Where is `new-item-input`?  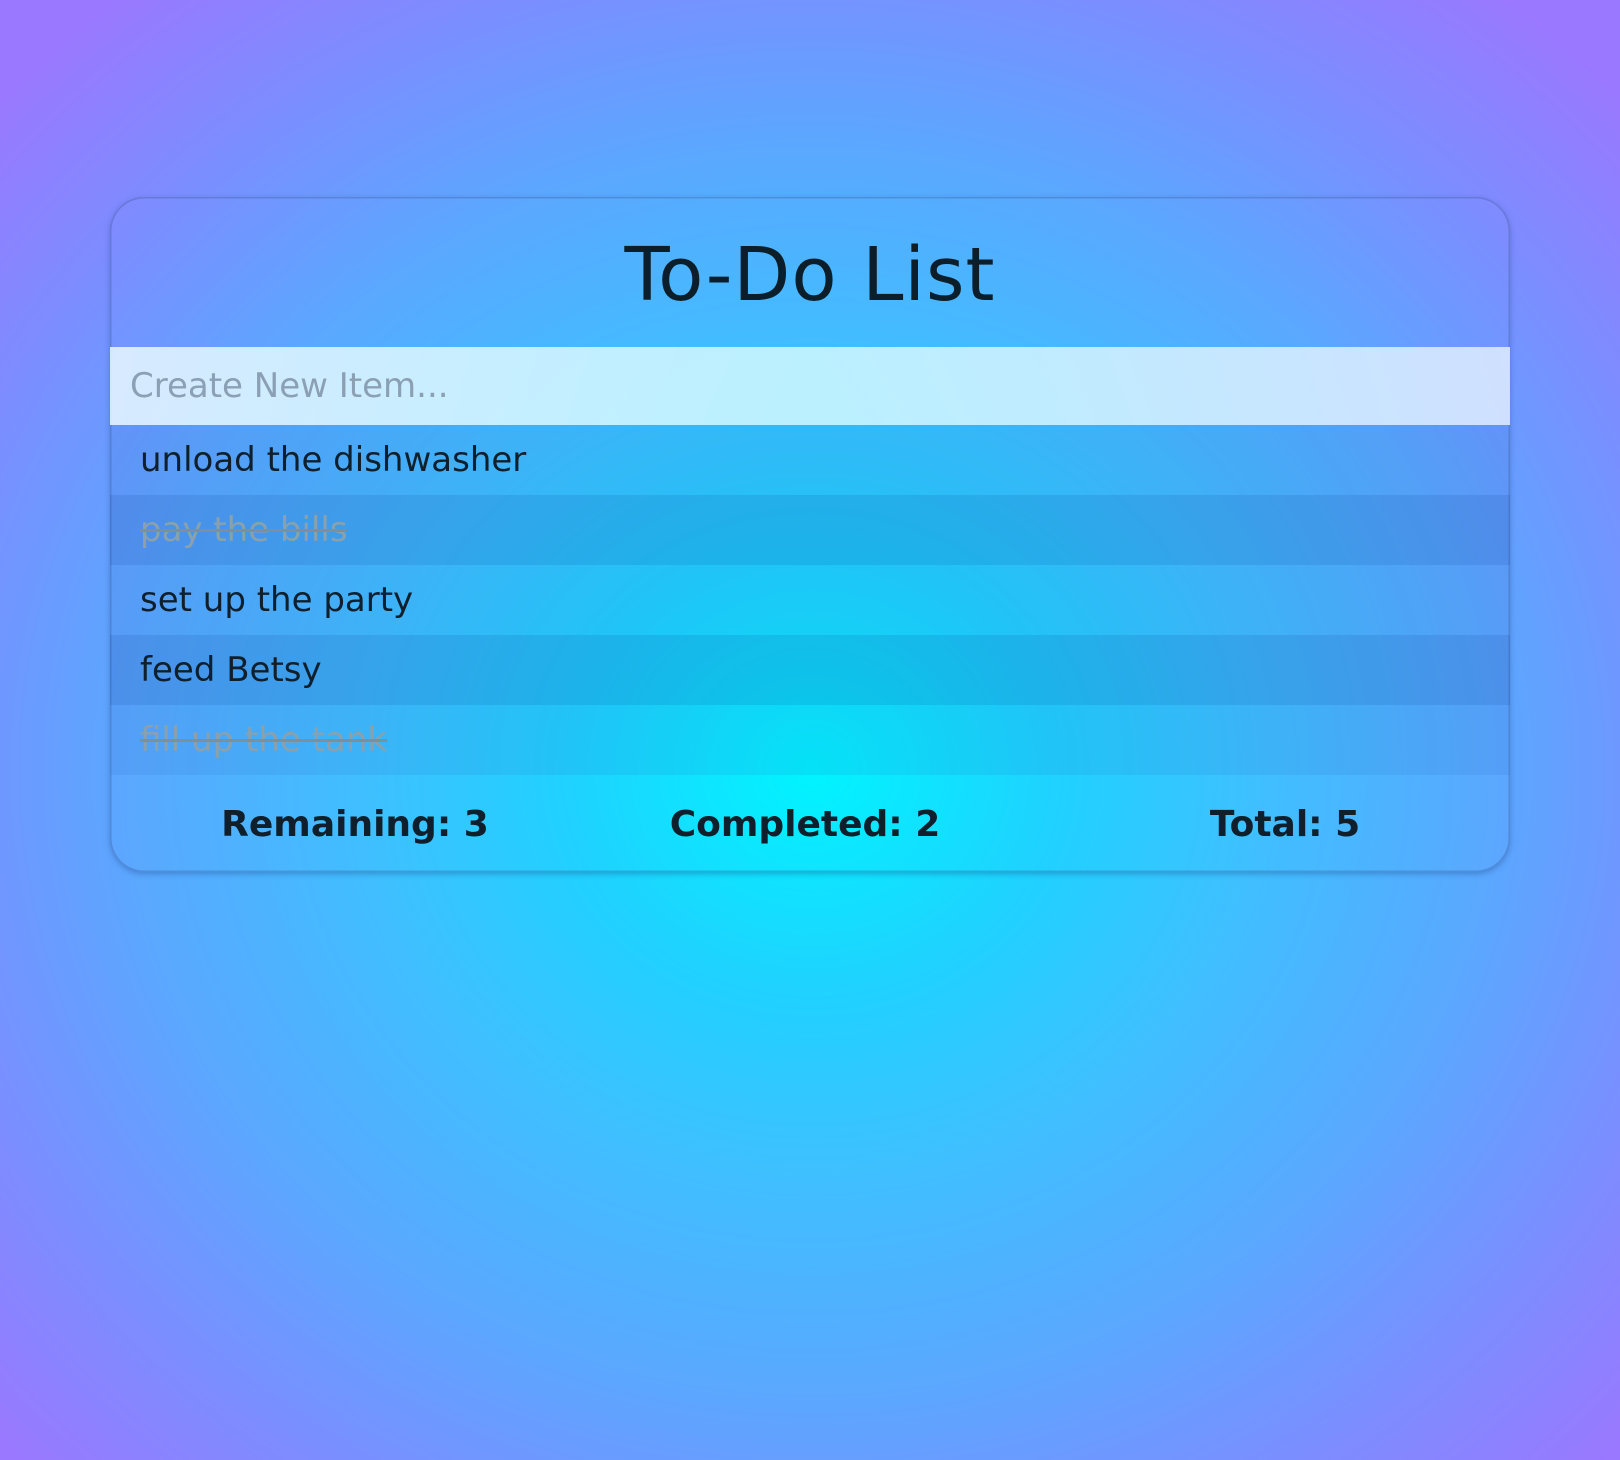 new-item-input is located at coordinates (810, 386).